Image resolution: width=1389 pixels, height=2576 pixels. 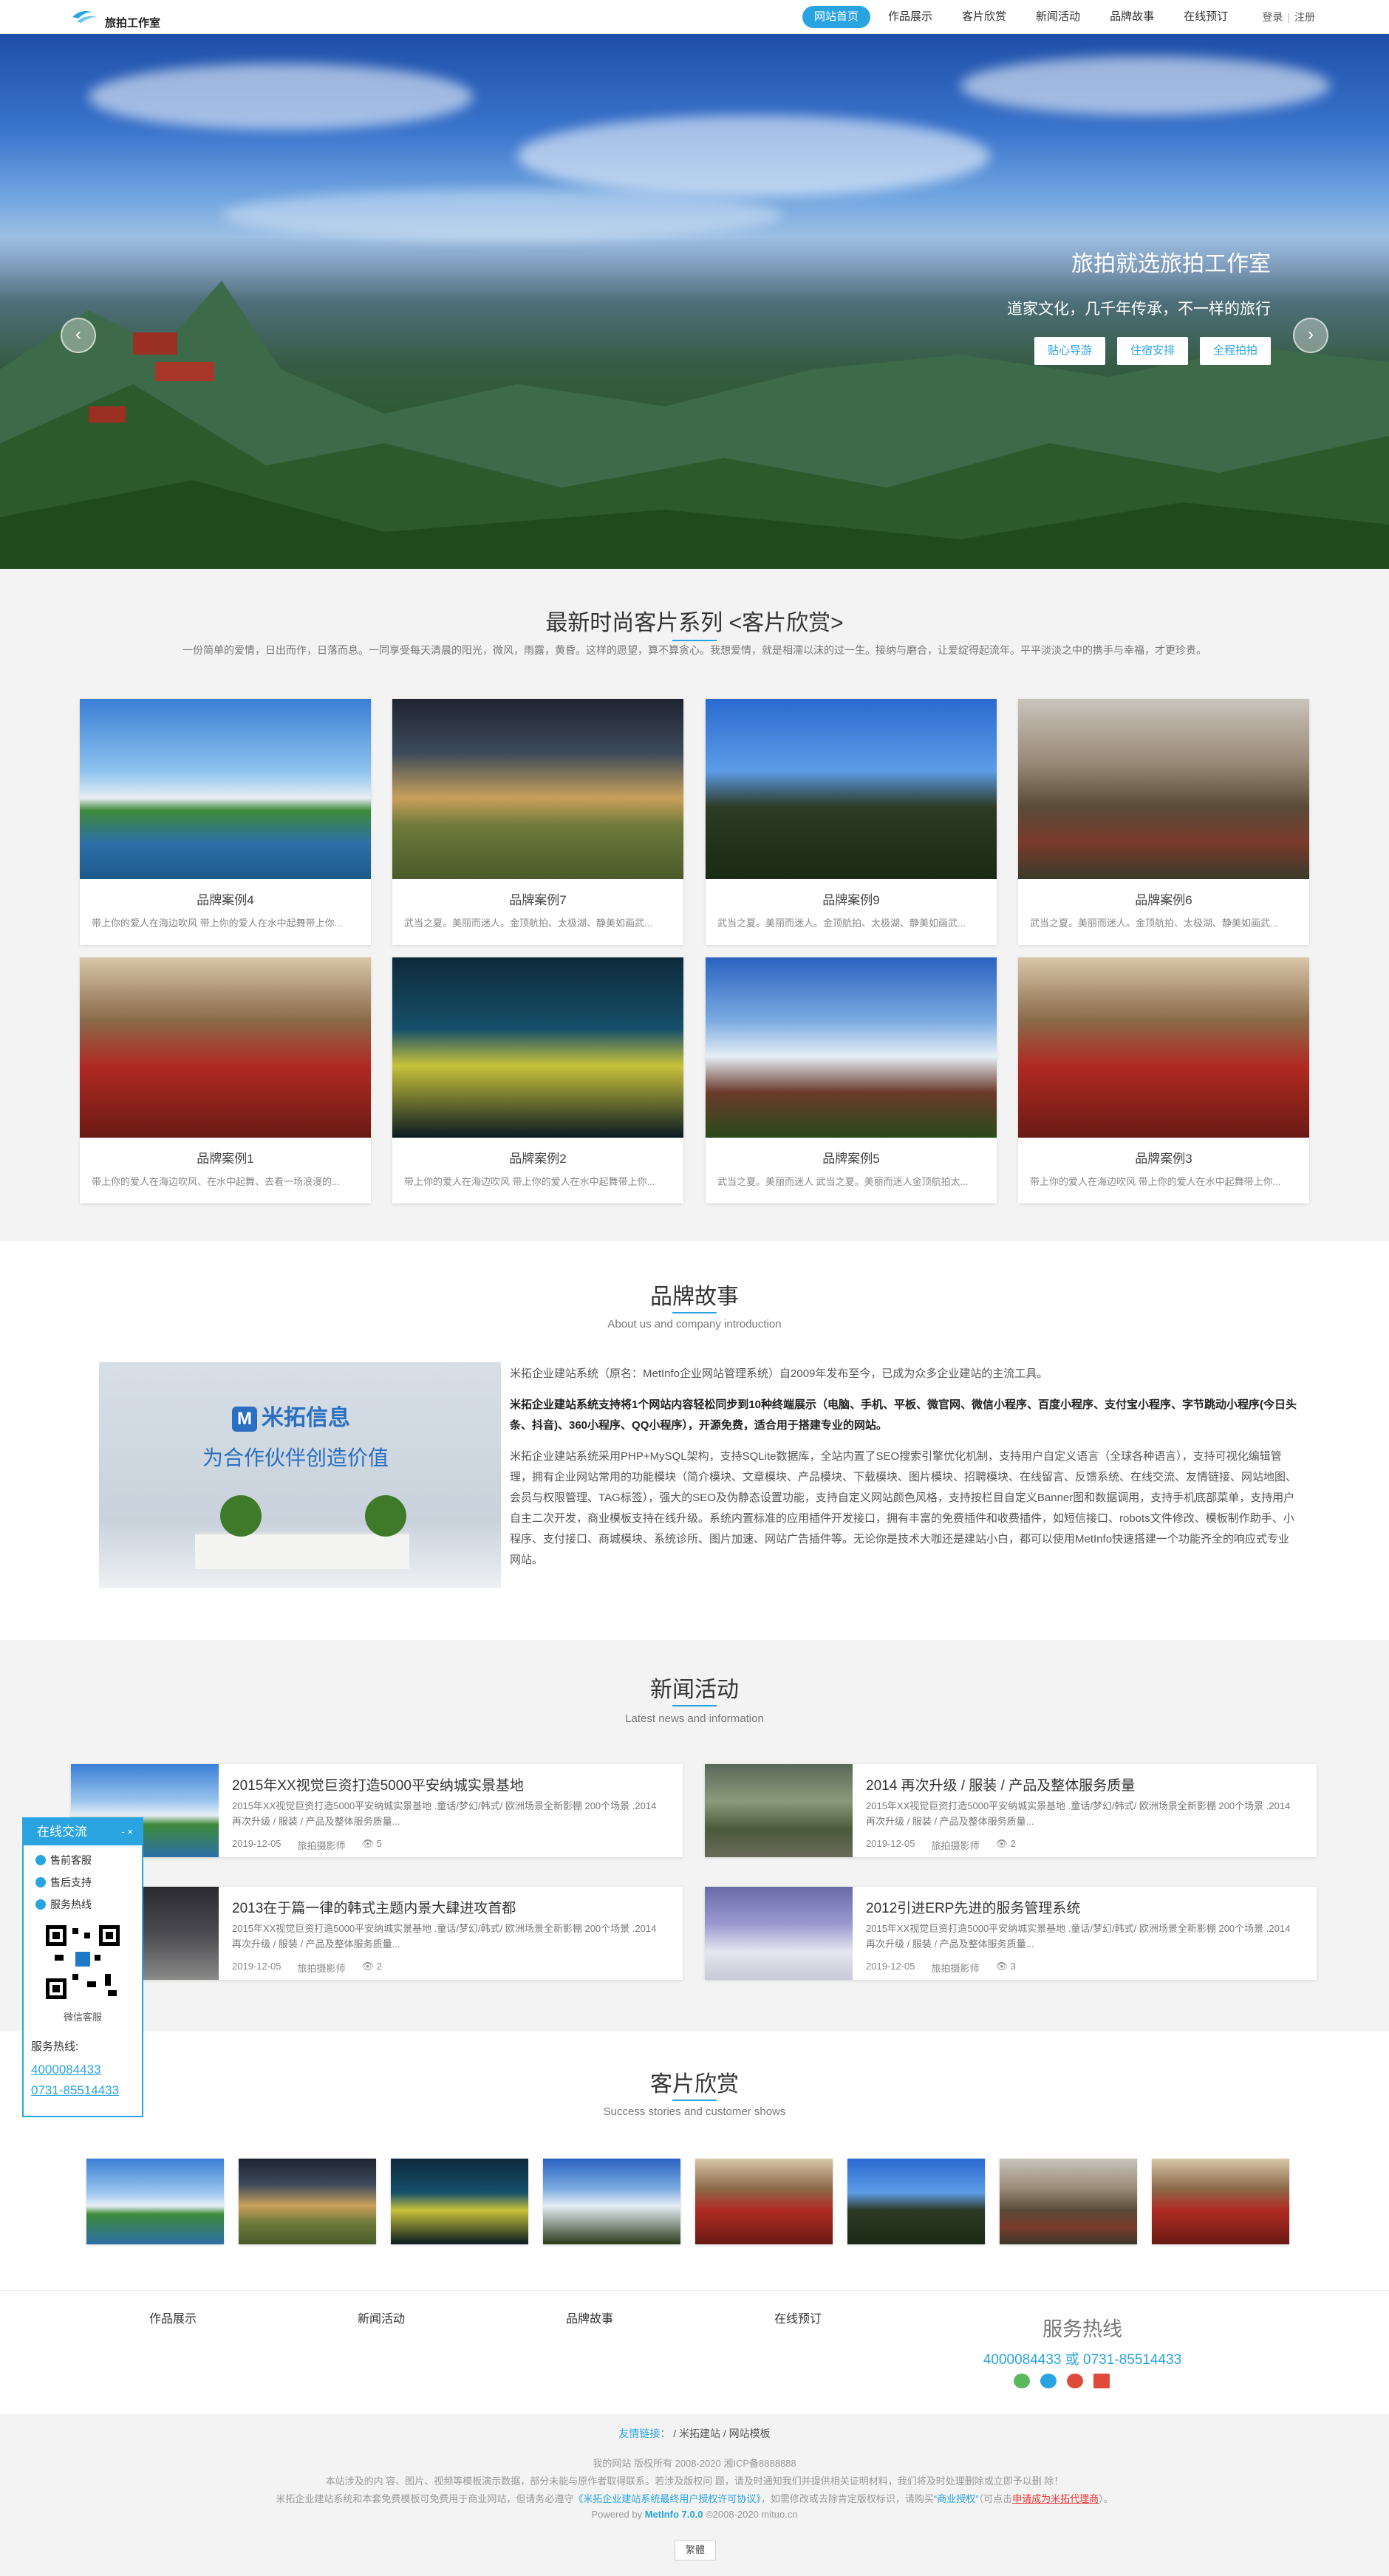 I want to click on nav-gallery: 客片欣赏, so click(x=984, y=17).